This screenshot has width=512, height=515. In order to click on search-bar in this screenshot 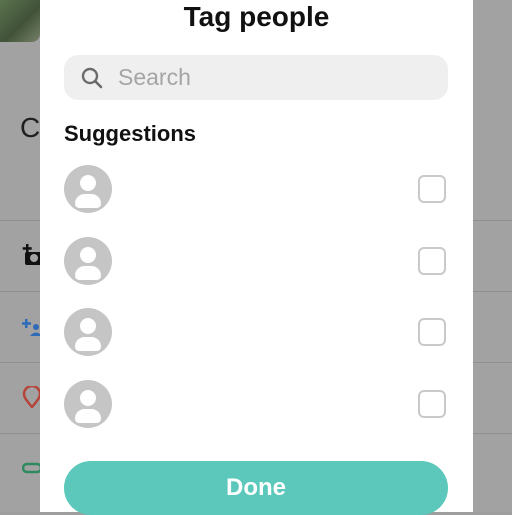, I will do `click(256, 77)`.